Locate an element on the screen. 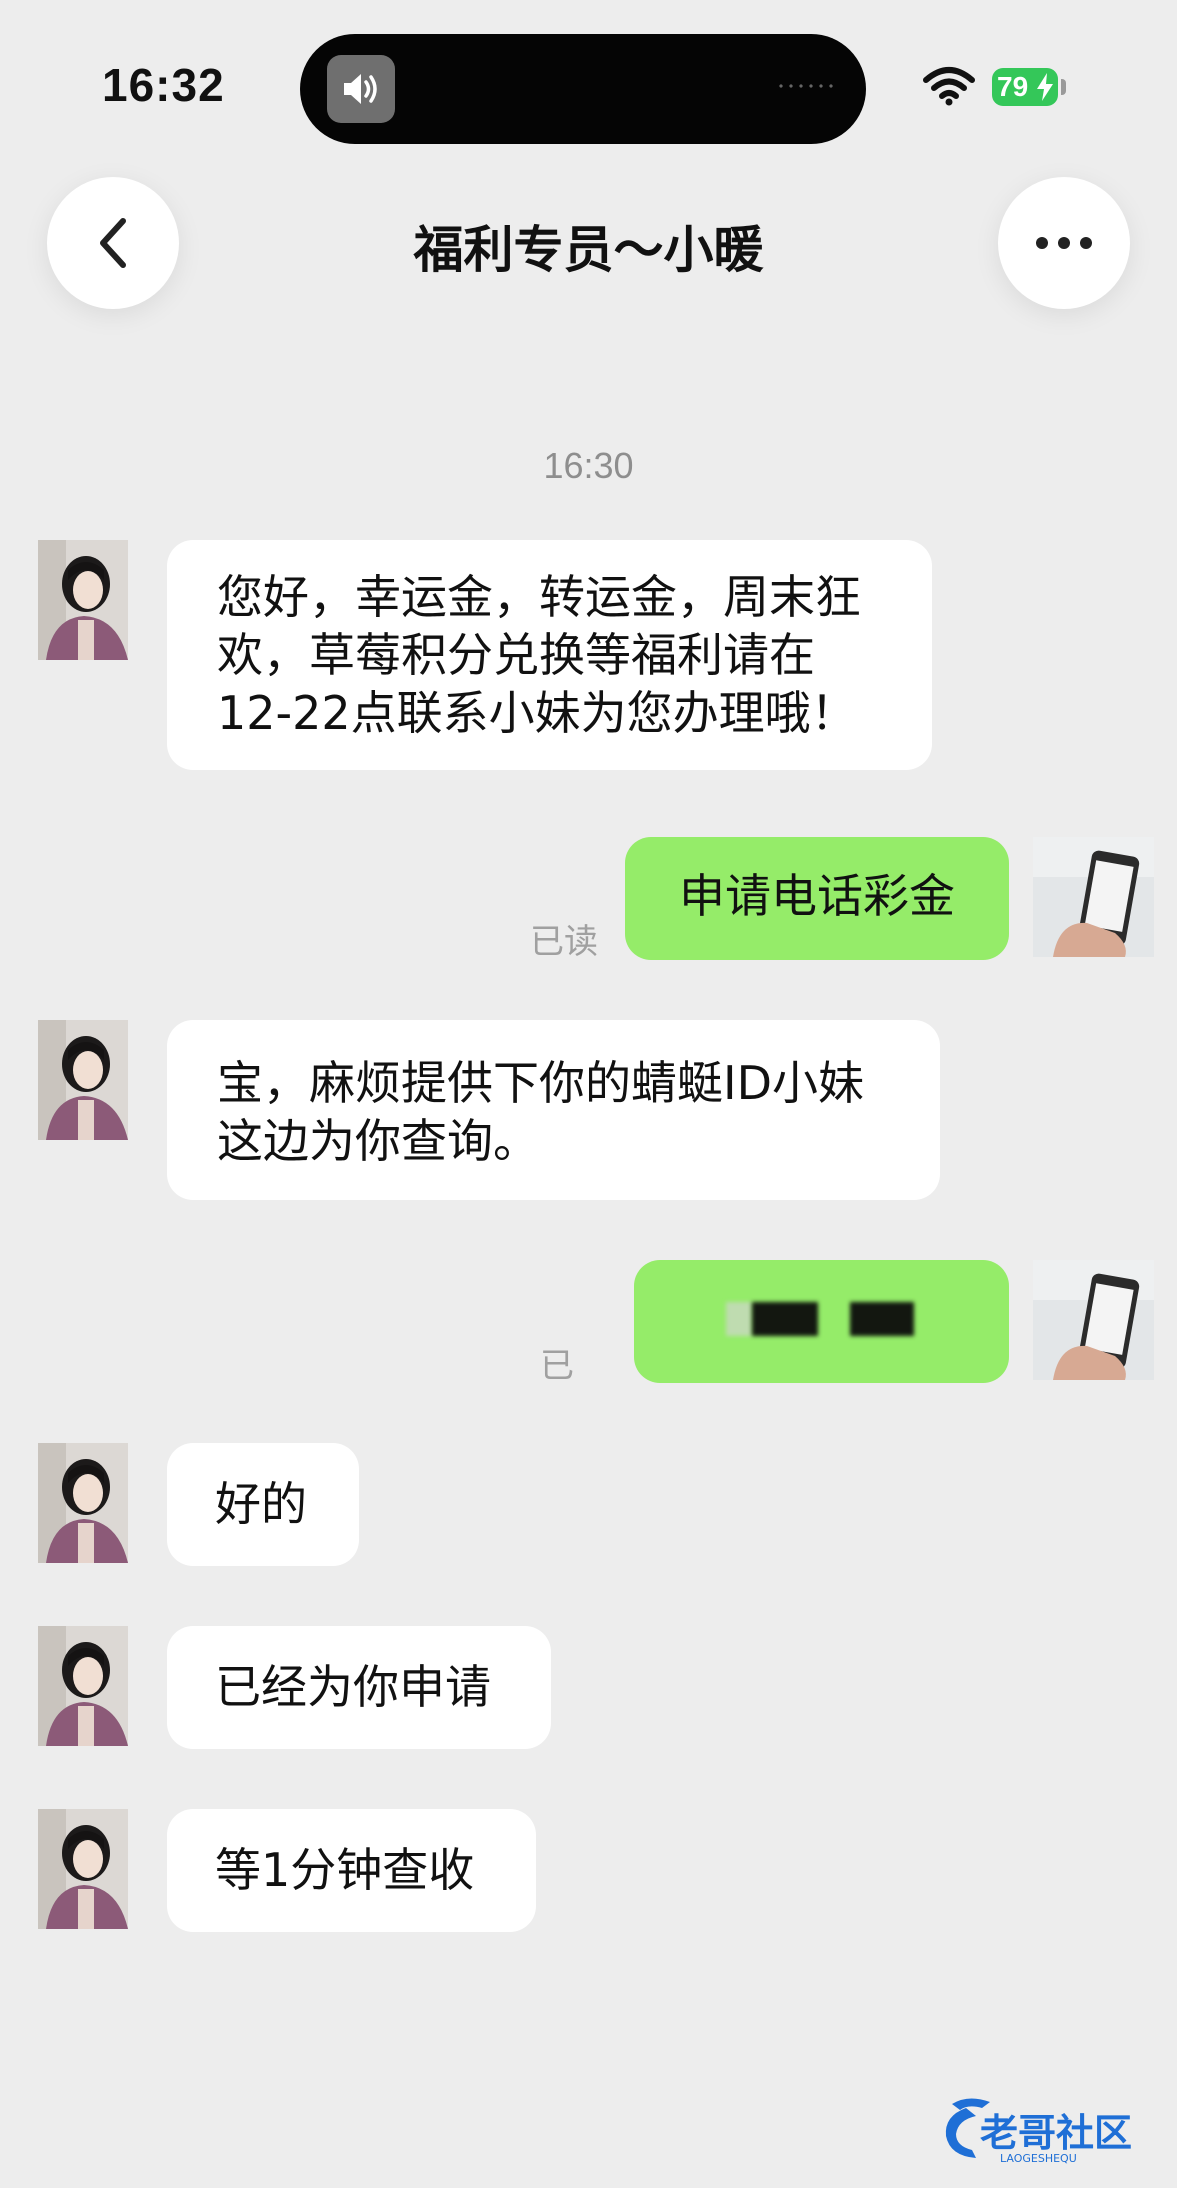 This screenshot has height=2188, width=1177. page-title: 福利专员～小暖 is located at coordinates (588, 250).